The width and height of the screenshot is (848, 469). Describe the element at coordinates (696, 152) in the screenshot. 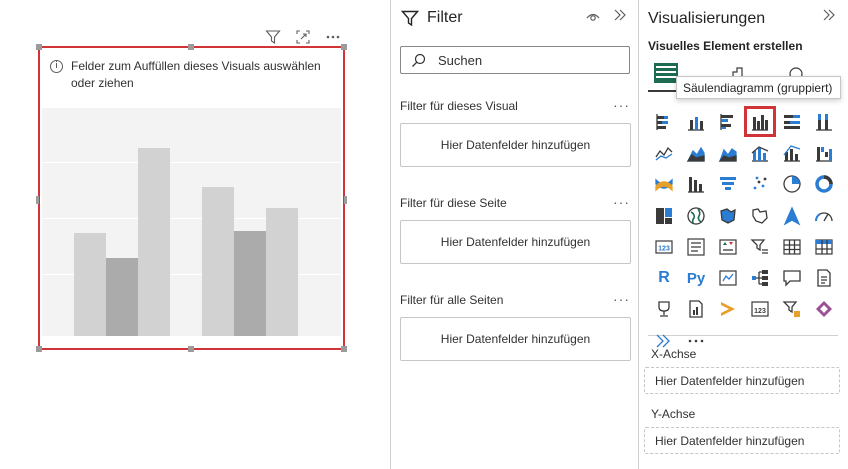

I see `area-chart-icon` at that location.